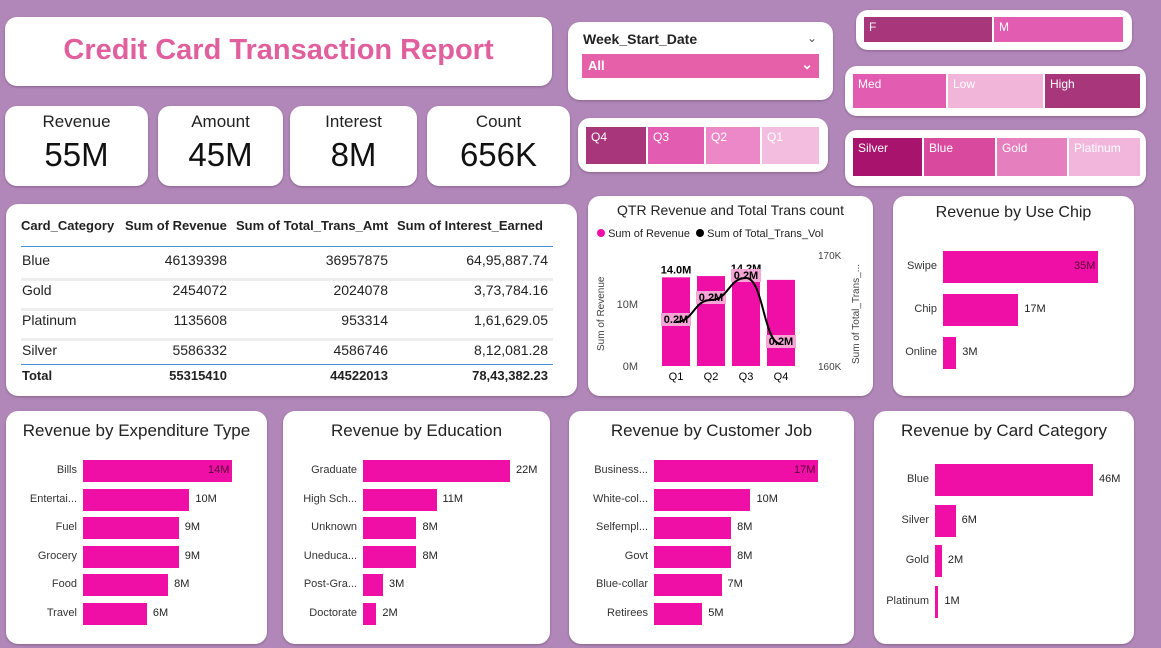  What do you see at coordinates (287, 377) in the screenshot?
I see `table-total-row: Total 55315410 44522013 78,43,382.23` at bounding box center [287, 377].